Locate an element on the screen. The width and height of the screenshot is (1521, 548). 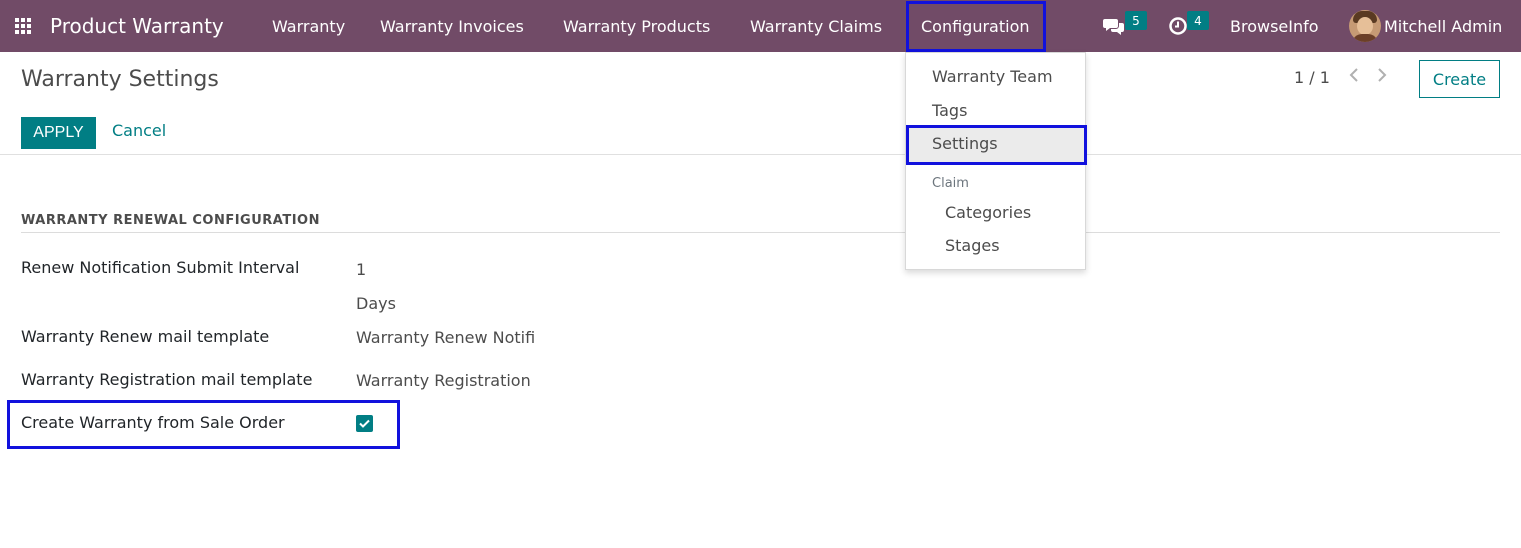
dropdown-item-stages: Stages is located at coordinates (972, 245).